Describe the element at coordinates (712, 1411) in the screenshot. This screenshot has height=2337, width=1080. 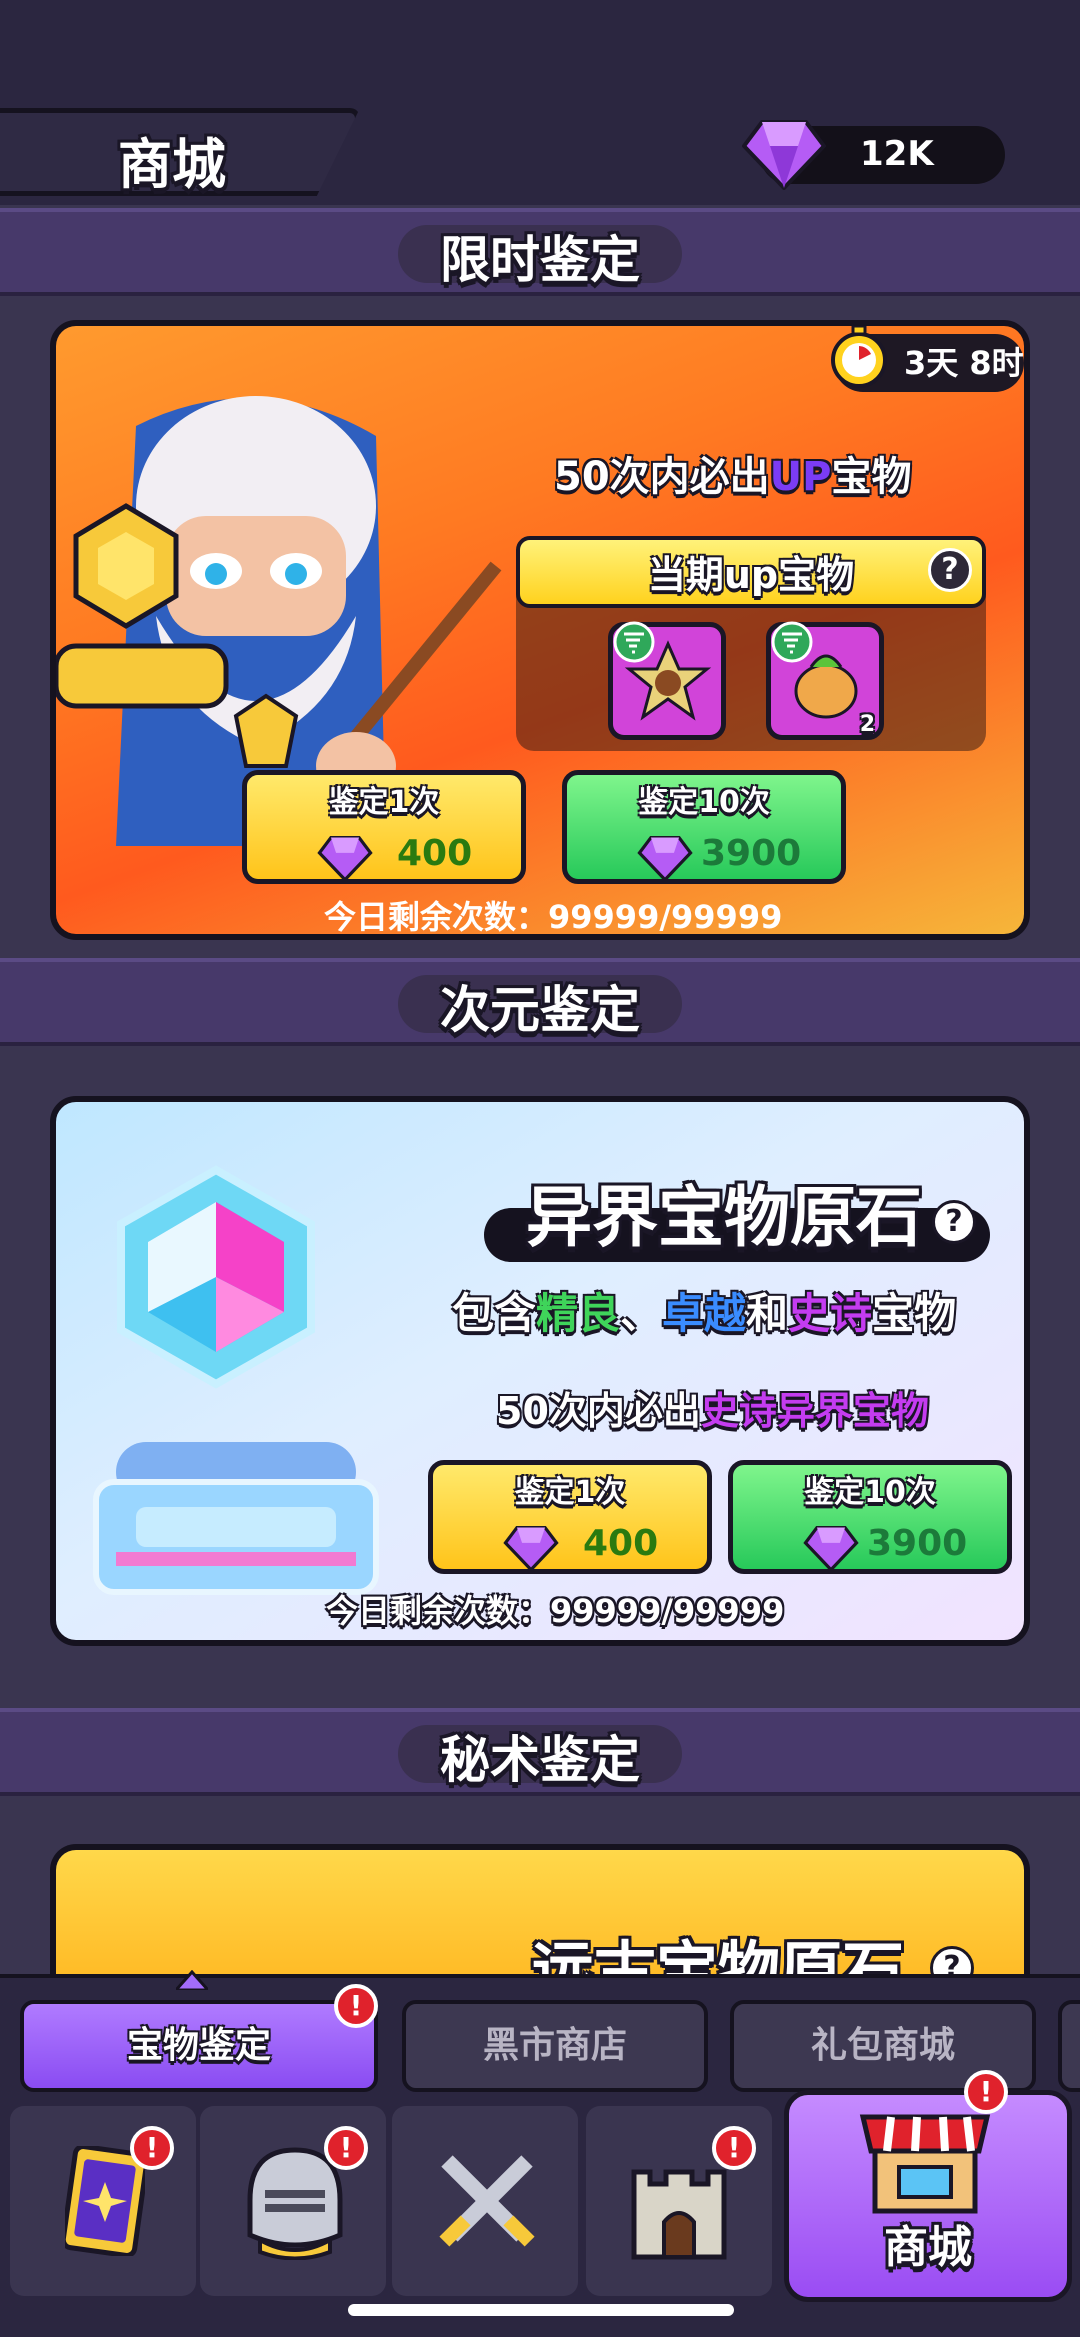
I see `stone-guarantee-text: 50次内必出史诗异界宝物` at that location.